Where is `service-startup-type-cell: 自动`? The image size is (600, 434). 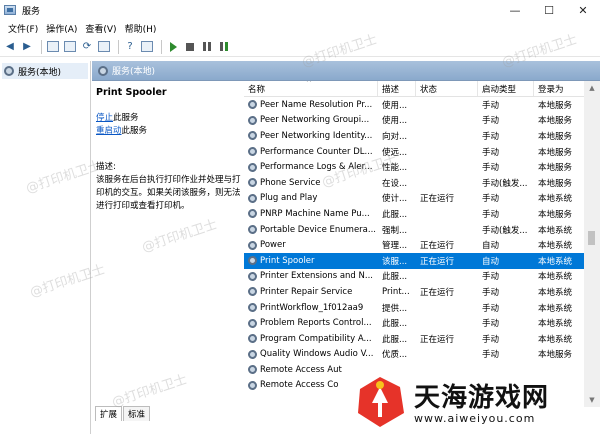
service-startup-type-cell: 自动 is located at coordinates (491, 246).